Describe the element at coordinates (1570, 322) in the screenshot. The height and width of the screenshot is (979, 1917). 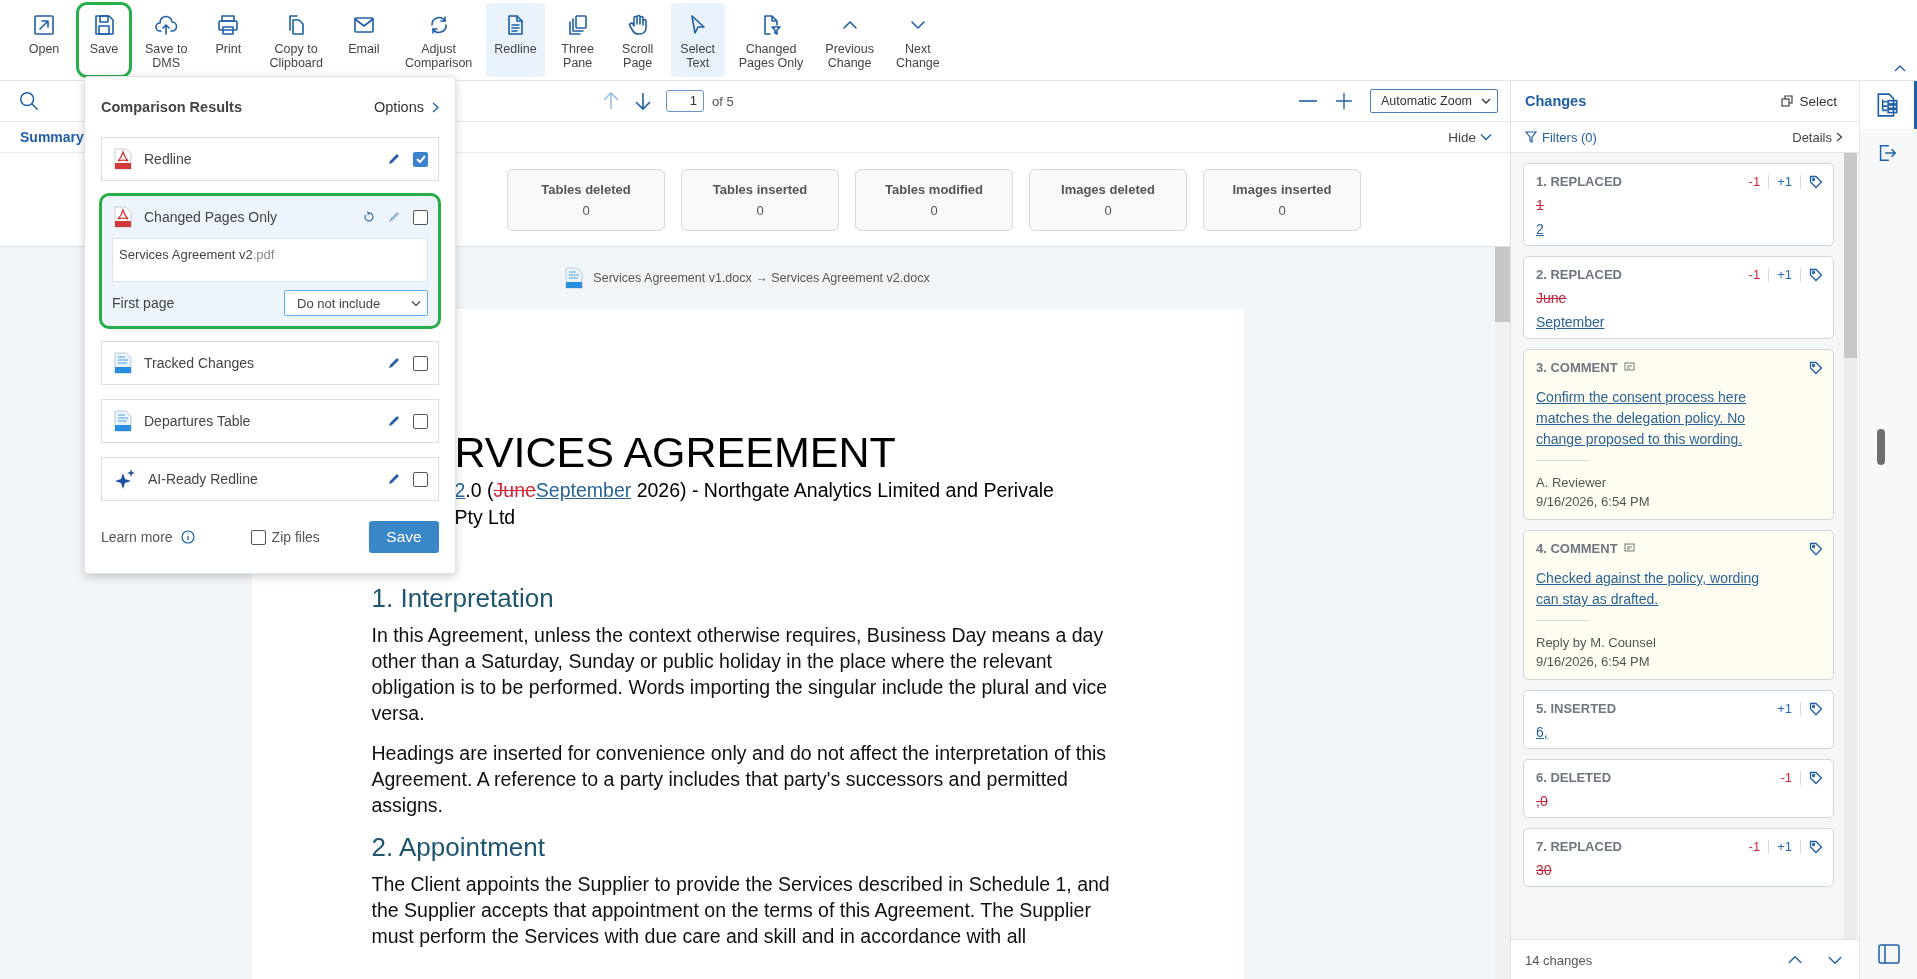
I see `inserted-text: September` at that location.